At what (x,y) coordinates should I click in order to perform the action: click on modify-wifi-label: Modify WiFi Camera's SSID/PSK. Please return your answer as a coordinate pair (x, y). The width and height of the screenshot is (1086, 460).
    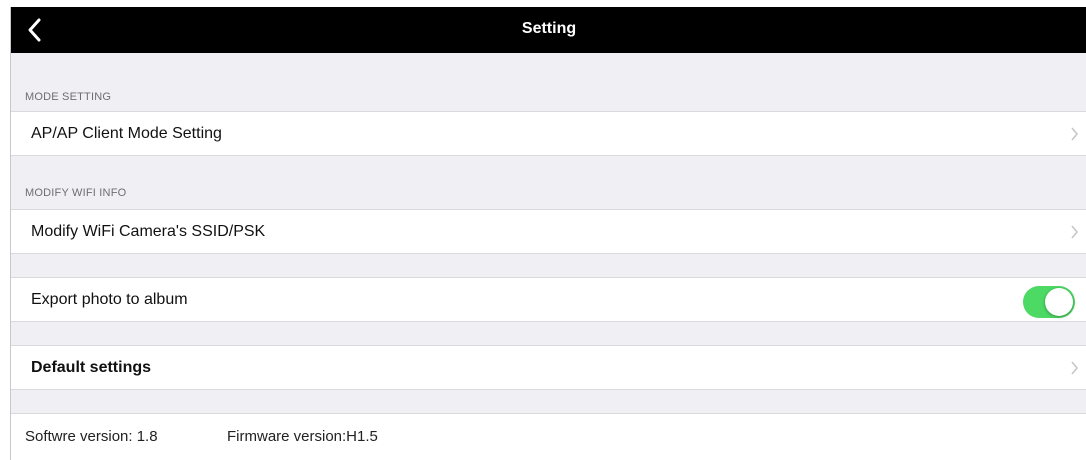
    Looking at the image, I should click on (148, 231).